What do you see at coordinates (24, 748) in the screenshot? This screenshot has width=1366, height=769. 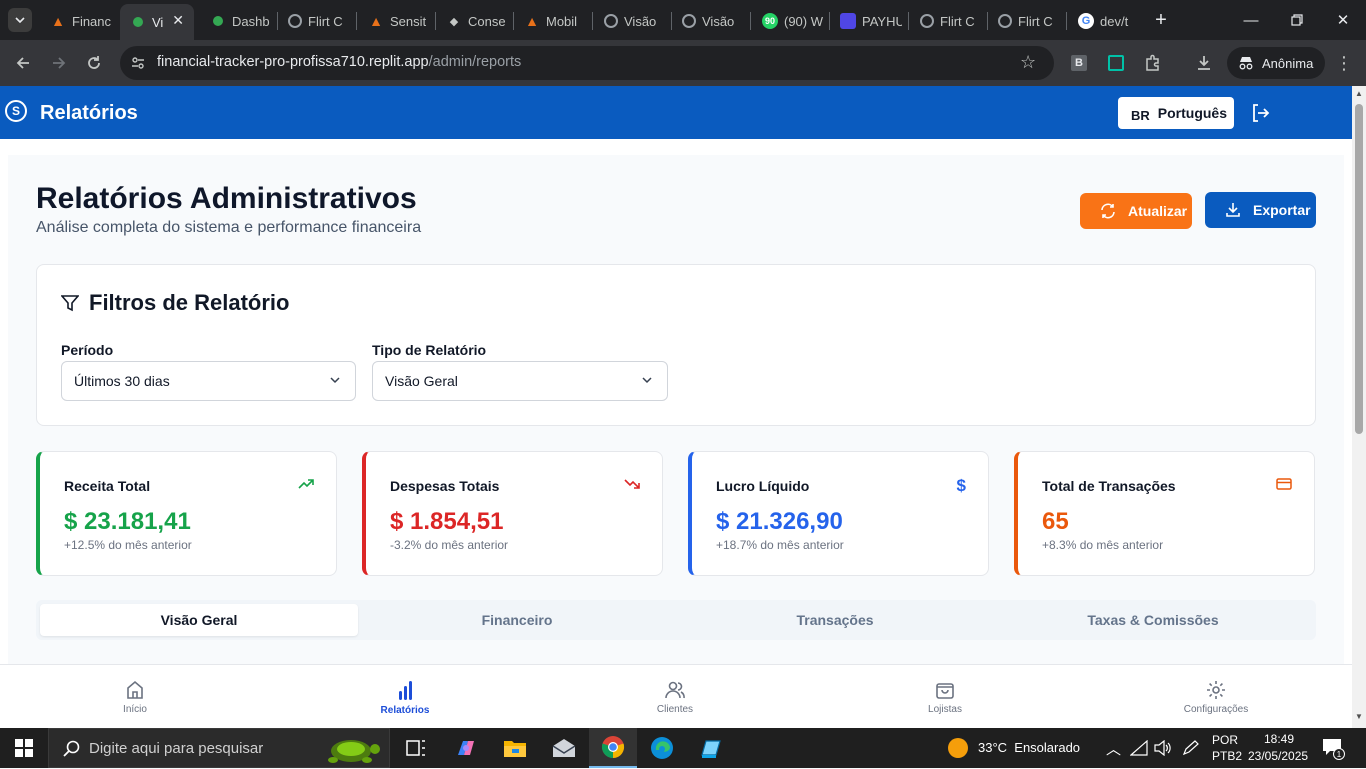 I see `start-button` at bounding box center [24, 748].